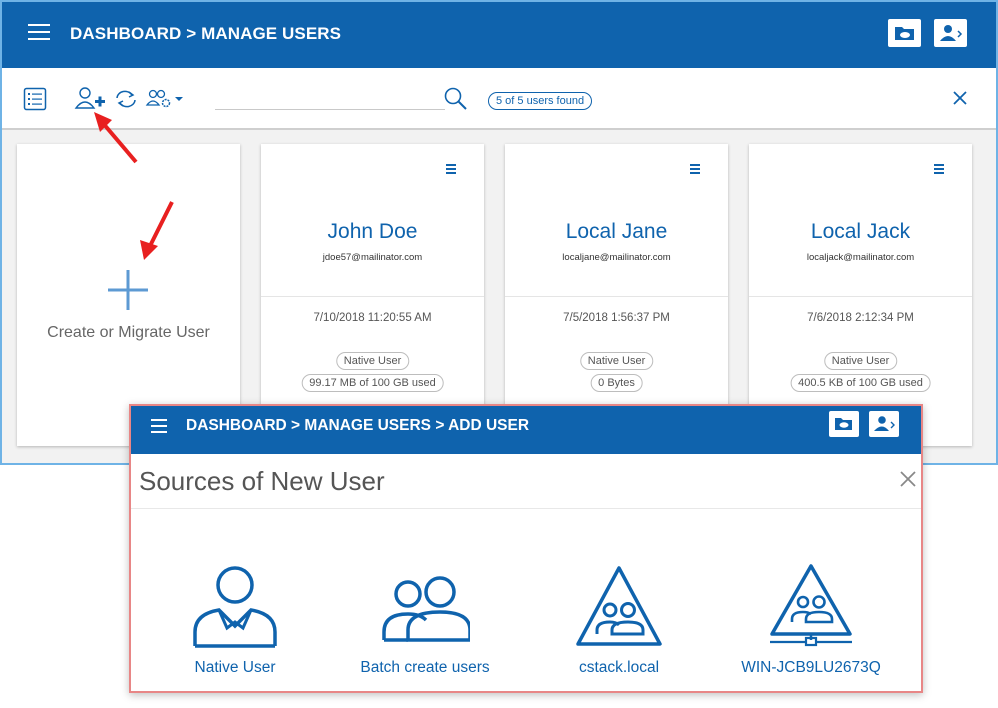 Image resolution: width=998 pixels, height=708 pixels. What do you see at coordinates (235, 607) in the screenshot?
I see `single-user-icon` at bounding box center [235, 607].